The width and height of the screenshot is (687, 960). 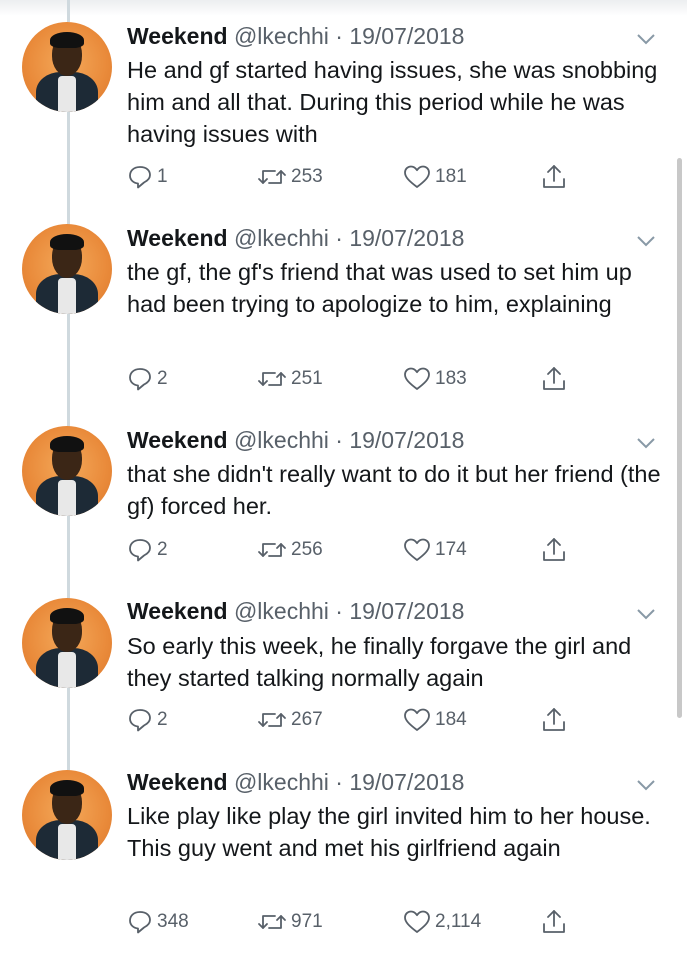 What do you see at coordinates (451, 176) in the screenshot?
I see `like-count: 181` at bounding box center [451, 176].